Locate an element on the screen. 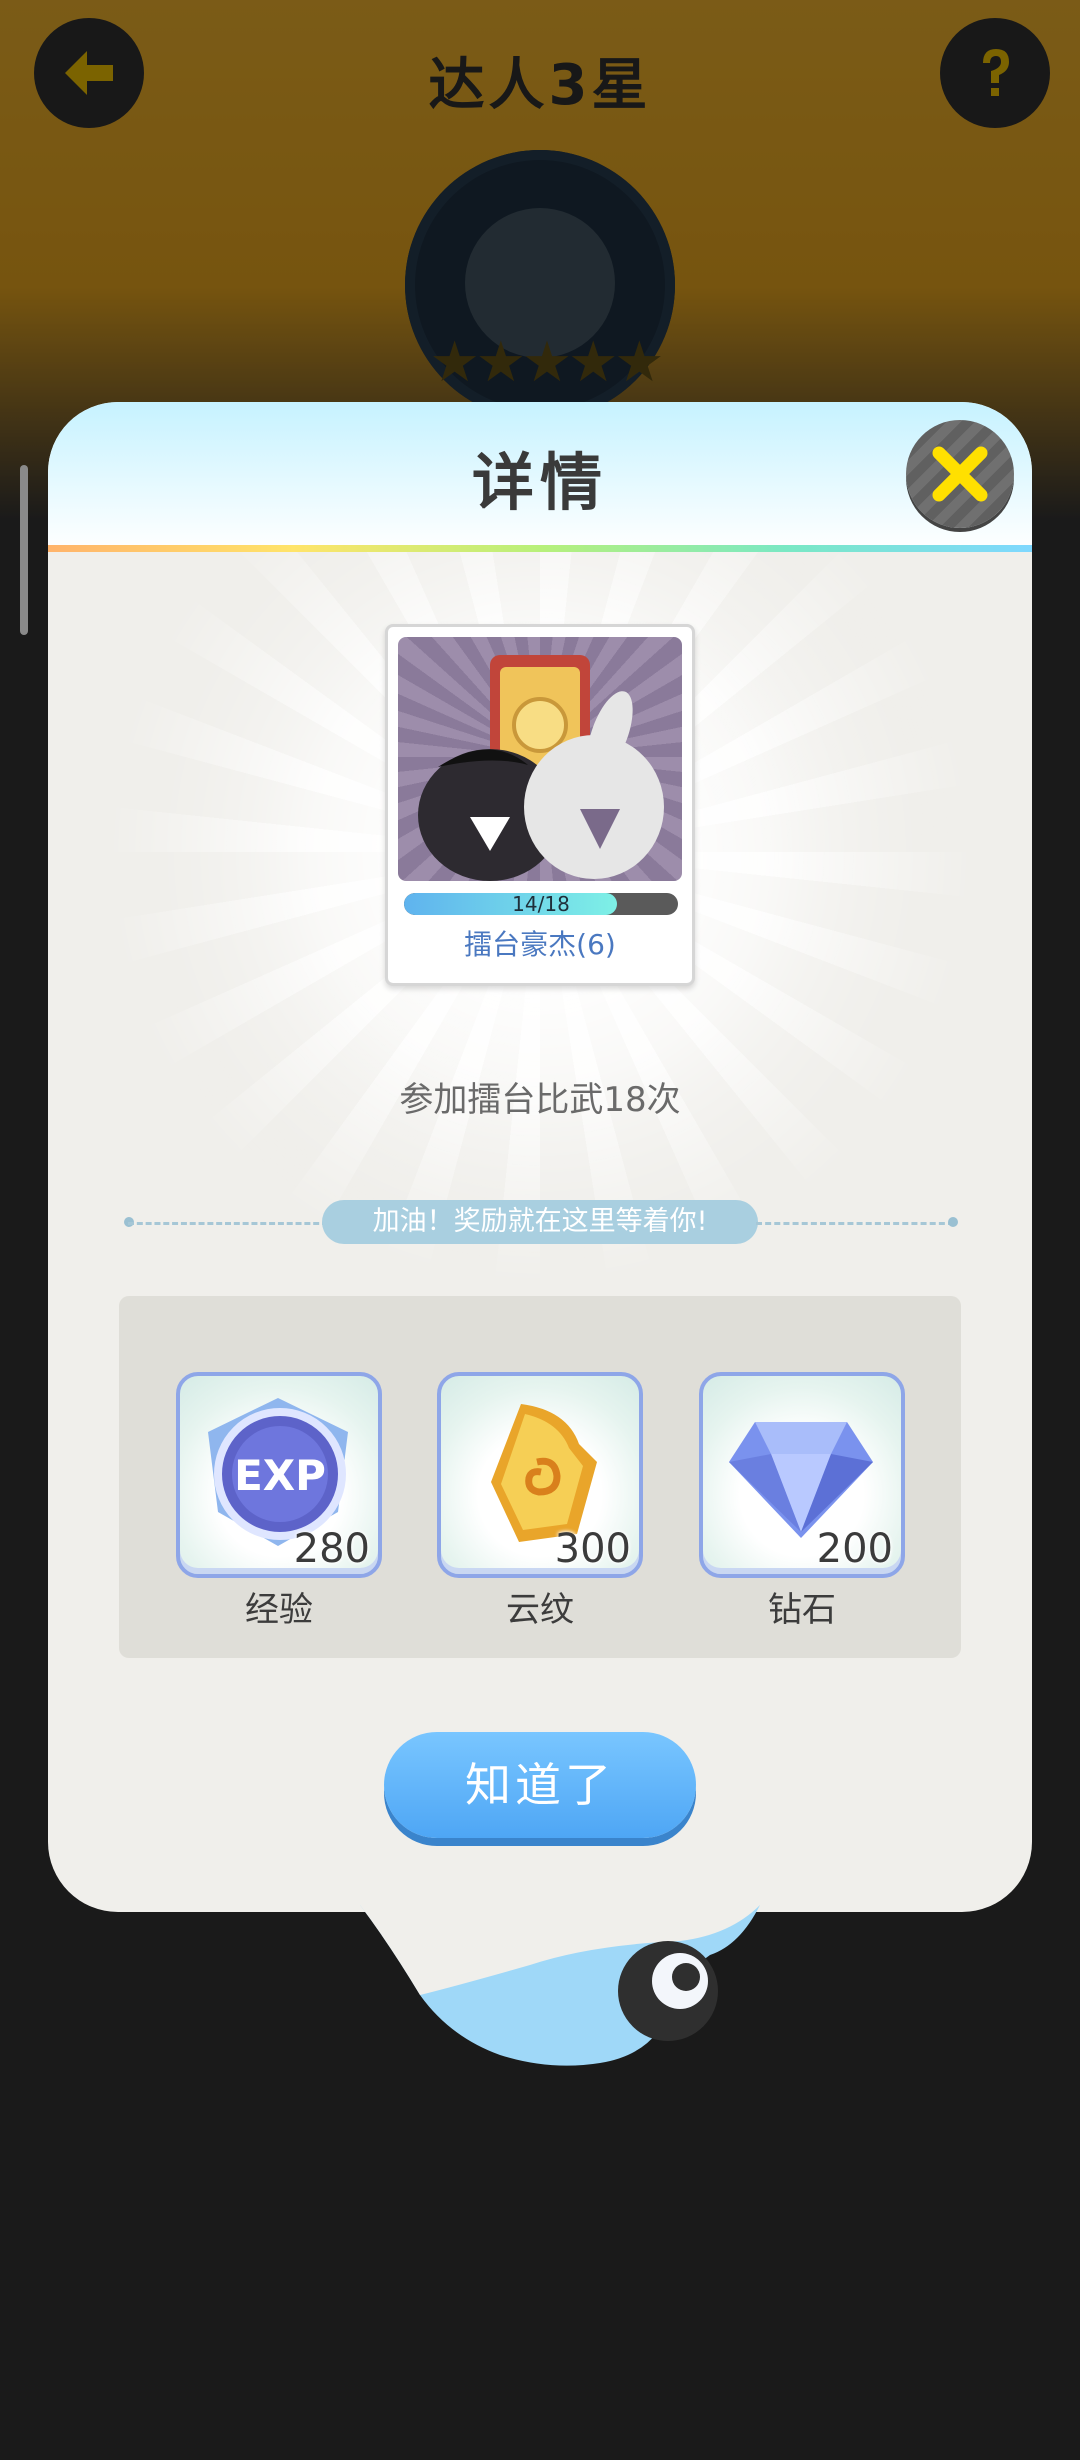 The image size is (1080, 2460). achievement-progress-bar: 14/18 is located at coordinates (541, 904).